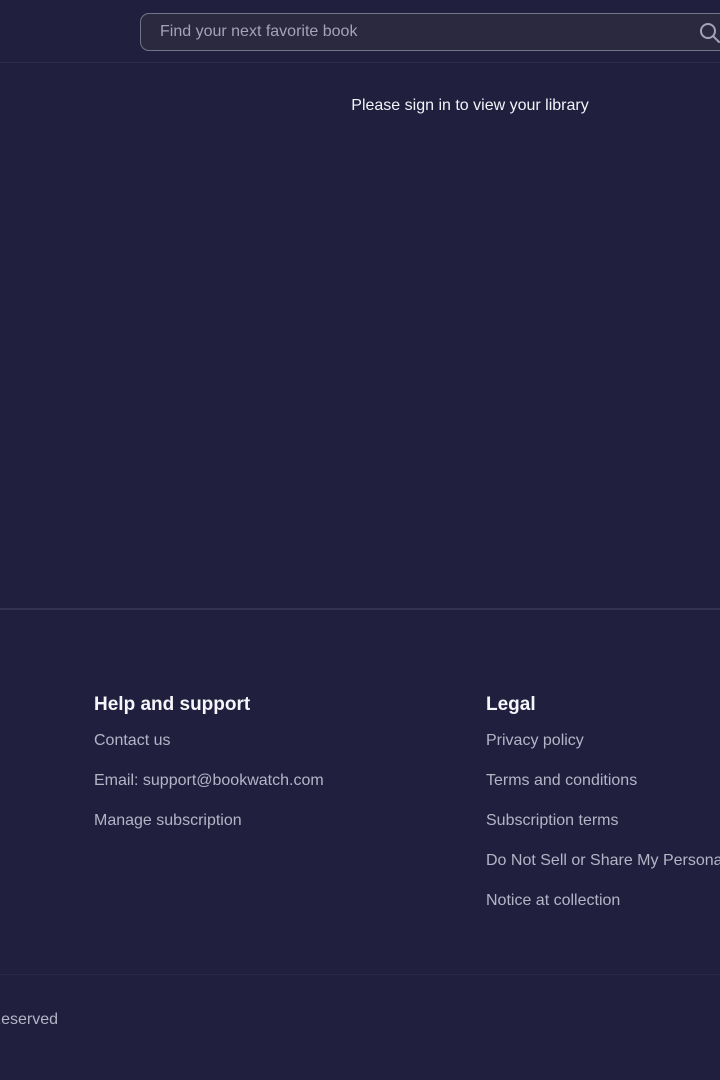  Describe the element at coordinates (209, 791) in the screenshot. I see `support-email-link: Email: support@bookwatch.com` at that location.